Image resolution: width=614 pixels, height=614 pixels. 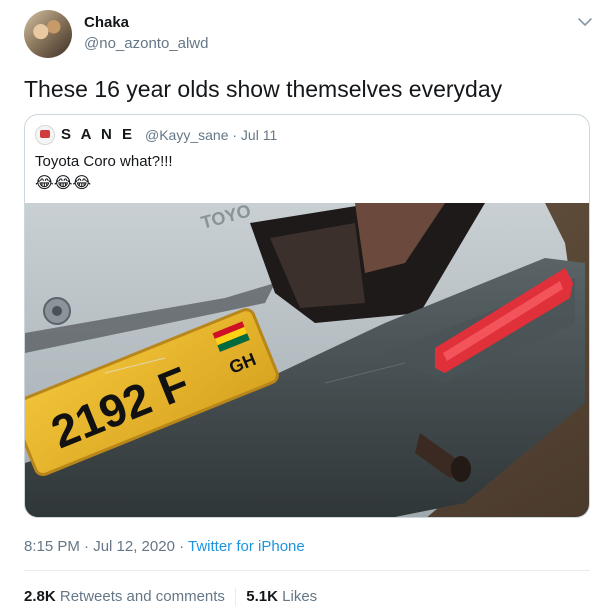 I want to click on author-avatar, so click(x=48, y=34).